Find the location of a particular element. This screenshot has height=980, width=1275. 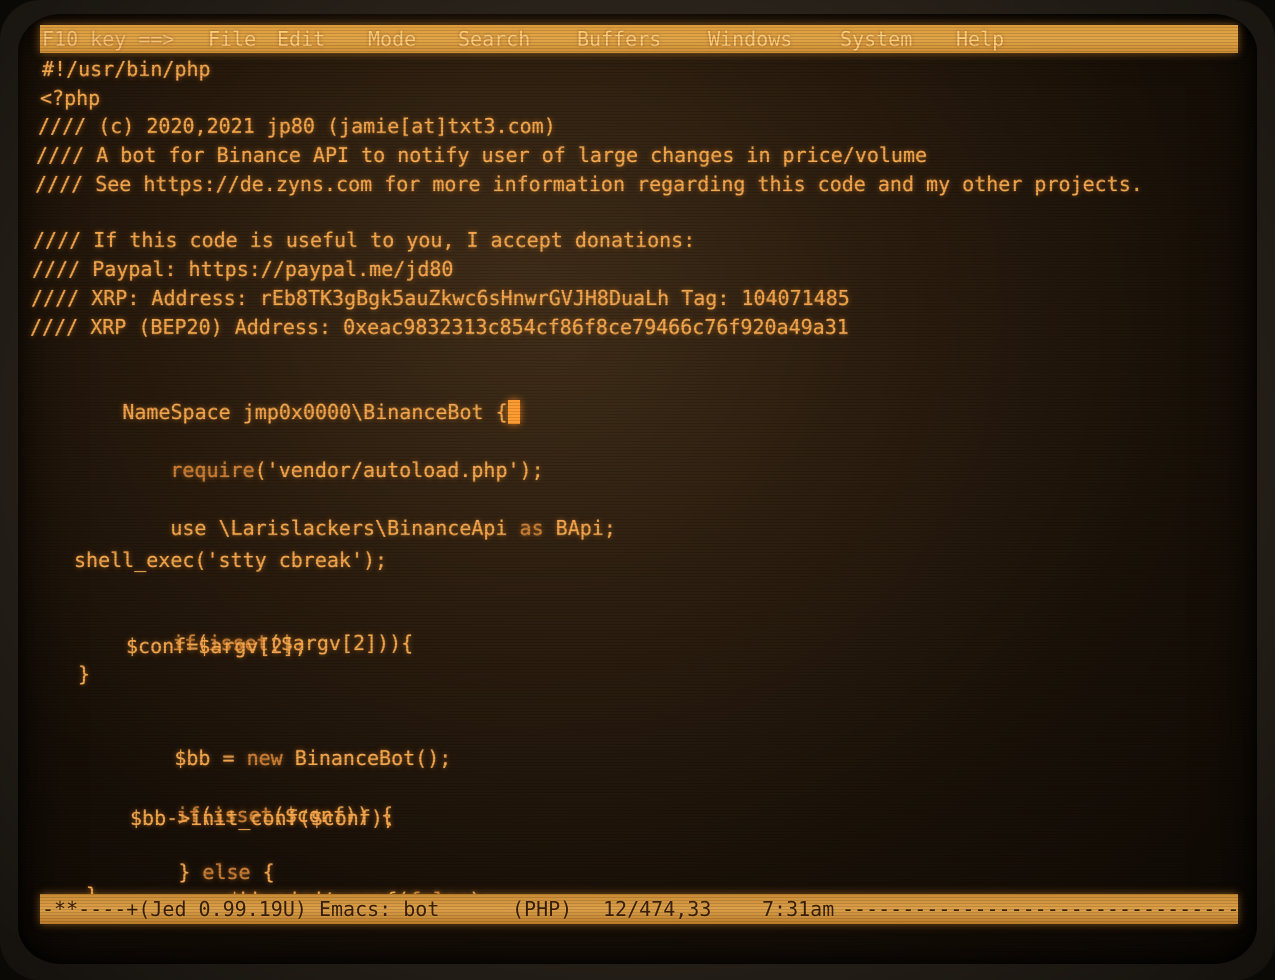

code-line-shell-exec: shell_exec('stty cbreak'); is located at coordinates (231, 560).